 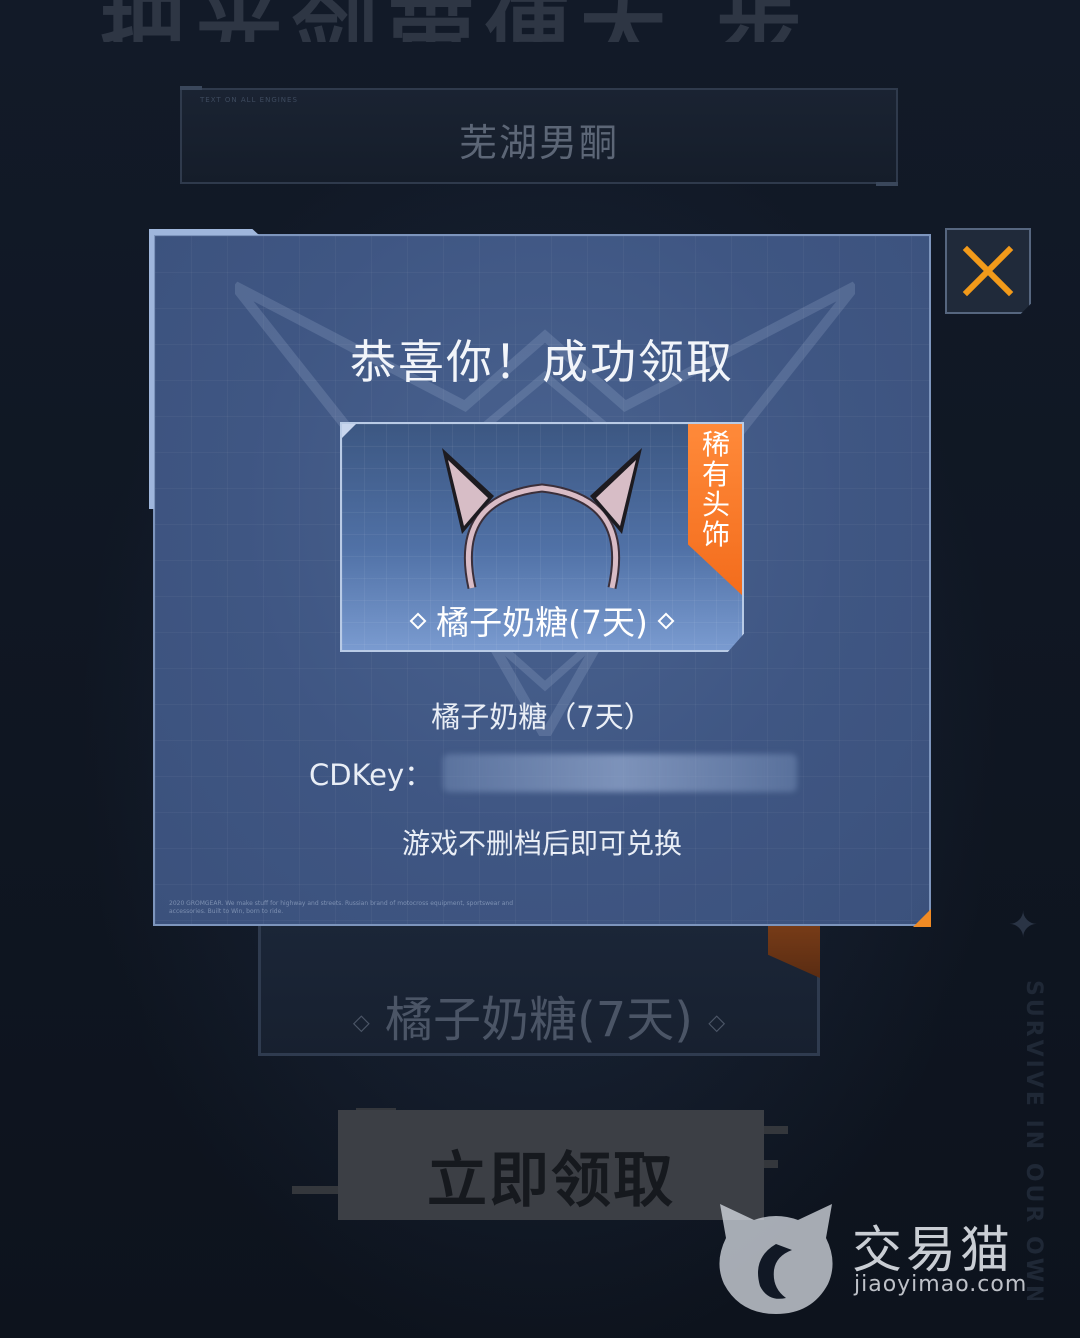 I want to click on dialog-title: 恭喜你！成功领取, so click(x=542, y=362).